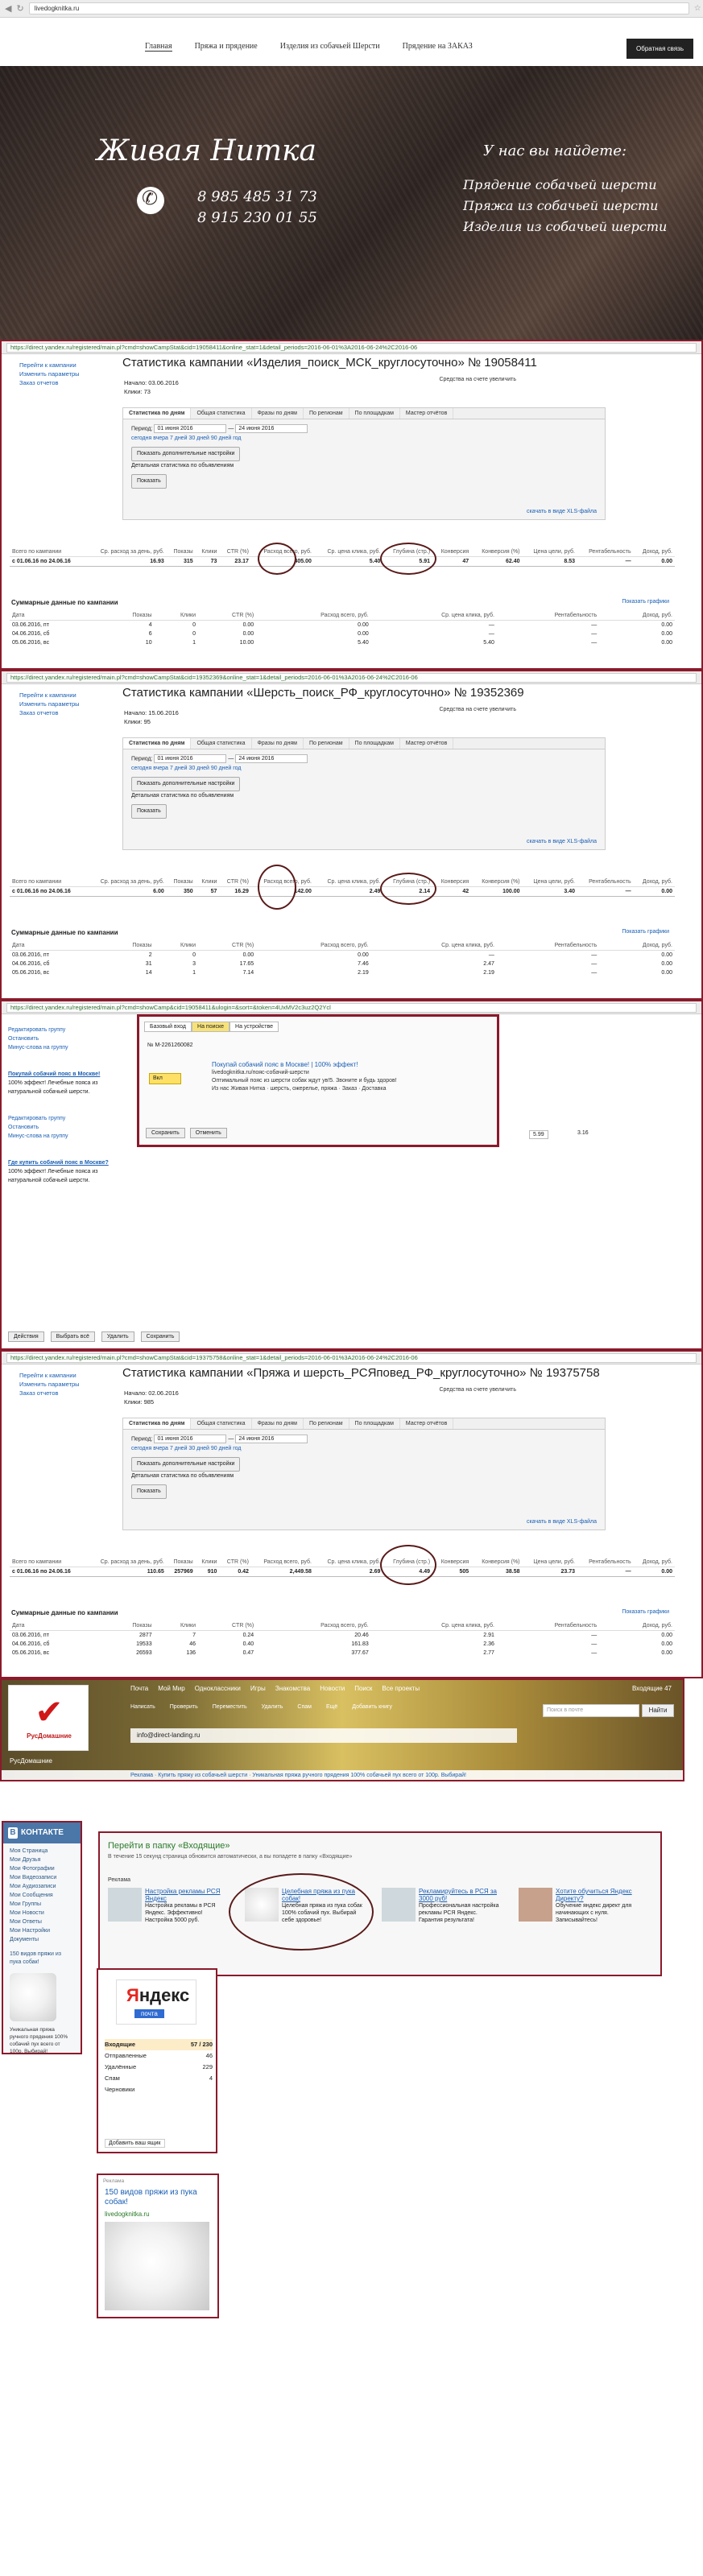 The width and height of the screenshot is (703, 2576). I want to click on show-button: Показать, so click(149, 482).